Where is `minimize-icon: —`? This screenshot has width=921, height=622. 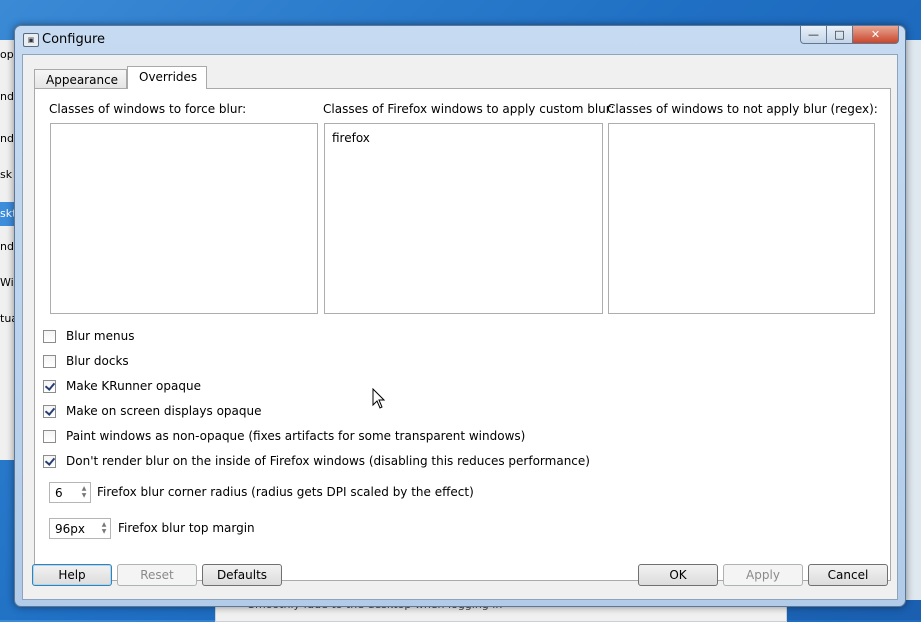
minimize-icon: — is located at coordinates (813, 34).